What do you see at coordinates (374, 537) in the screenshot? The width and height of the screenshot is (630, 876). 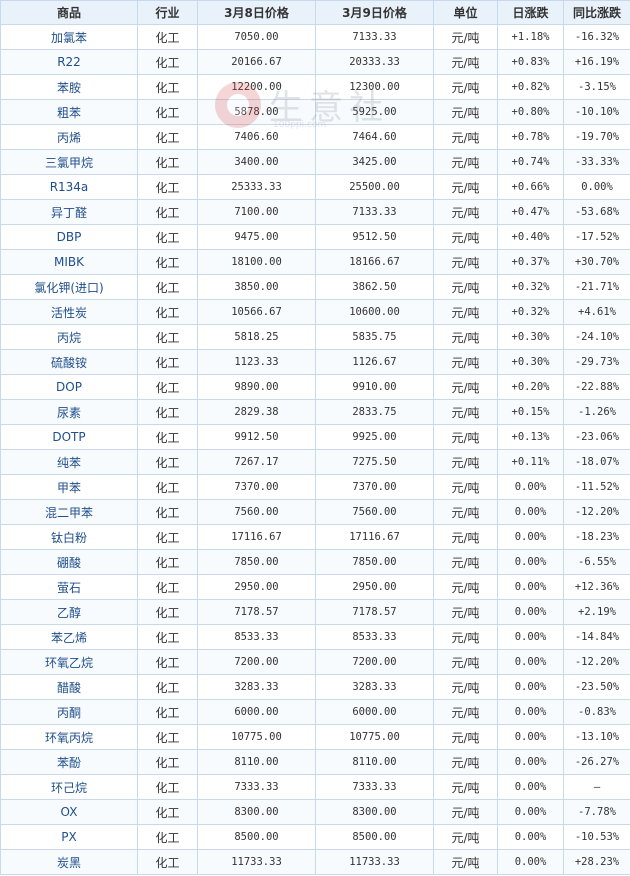 I see `cell-price-mar9: 17116.67` at bounding box center [374, 537].